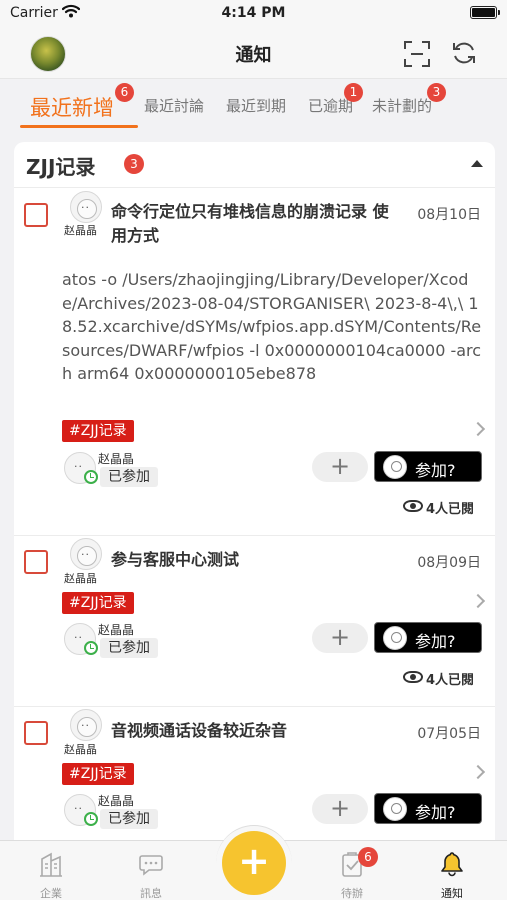 The width and height of the screenshot is (507, 900). Describe the element at coordinates (174, 105) in the screenshot. I see `tab-recent-discussed: 最近討論` at that location.